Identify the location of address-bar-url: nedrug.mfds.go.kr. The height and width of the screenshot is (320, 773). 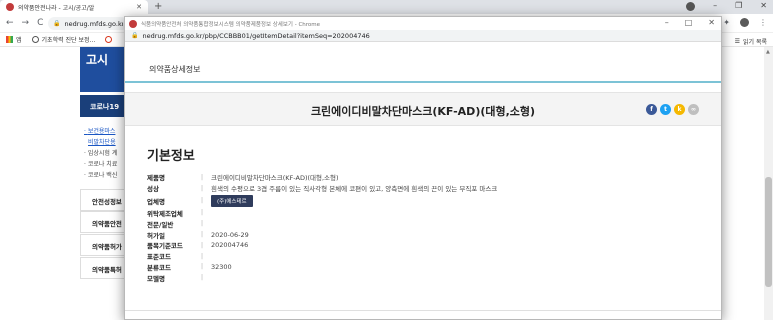
(93, 23).